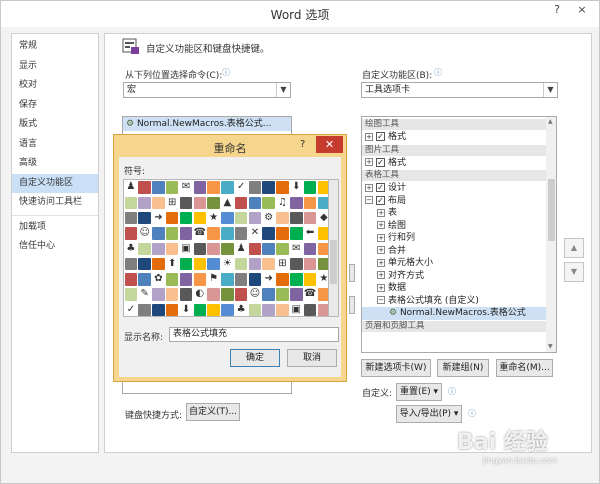 This screenshot has height=484, width=600. What do you see at coordinates (396, 368) in the screenshot?
I see `new-tab-button: 新建选项卡(W)` at bounding box center [396, 368].